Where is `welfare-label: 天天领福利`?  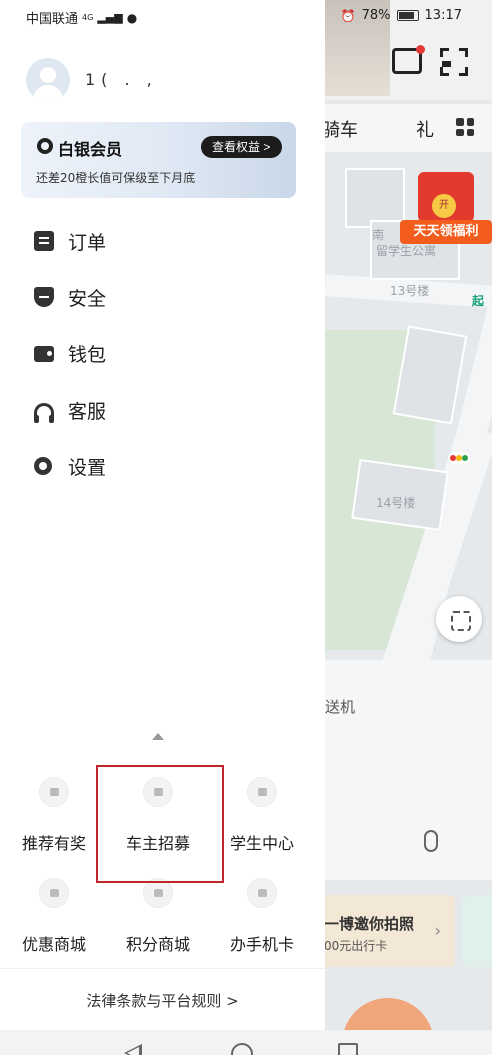
welfare-label: 天天领福利 is located at coordinates (446, 232).